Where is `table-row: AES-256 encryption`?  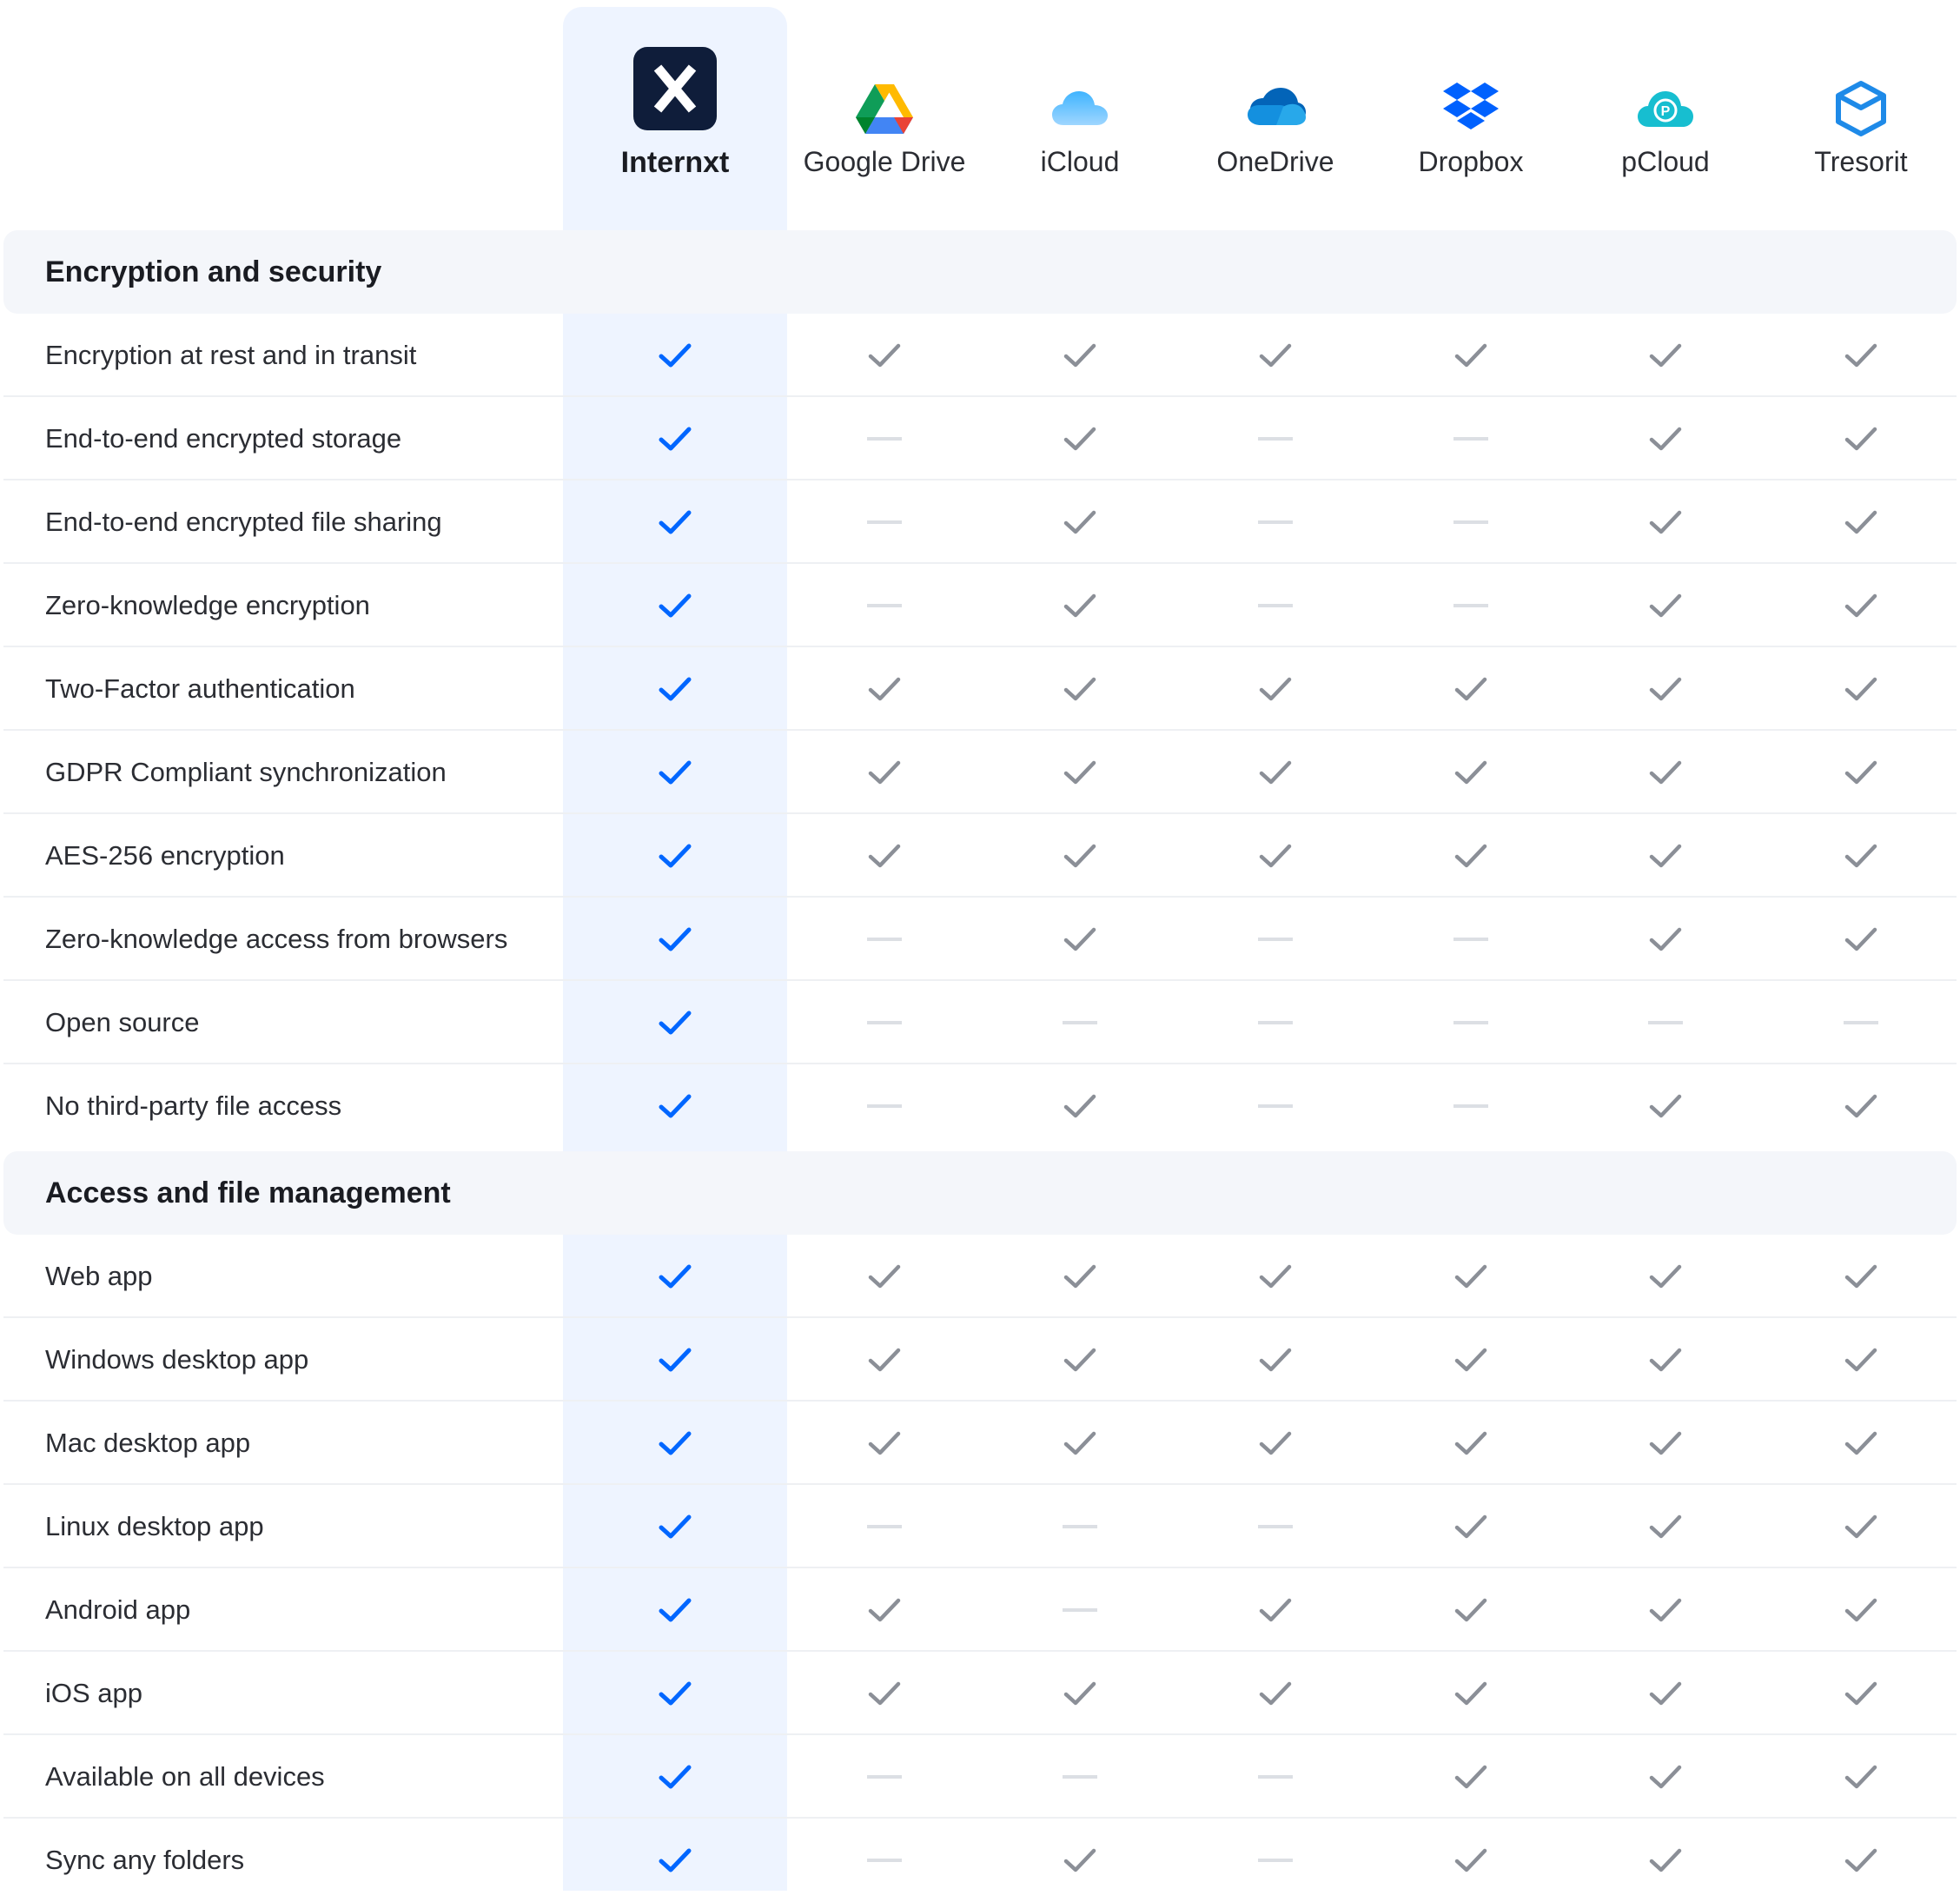
table-row: AES-256 encryption is located at coordinates (980, 856).